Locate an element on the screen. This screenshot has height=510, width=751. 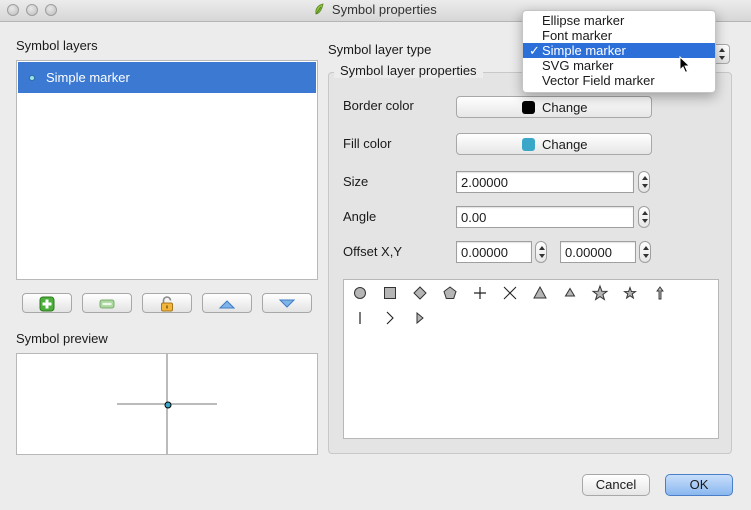
x-shape-icon is located at coordinates (510, 293).